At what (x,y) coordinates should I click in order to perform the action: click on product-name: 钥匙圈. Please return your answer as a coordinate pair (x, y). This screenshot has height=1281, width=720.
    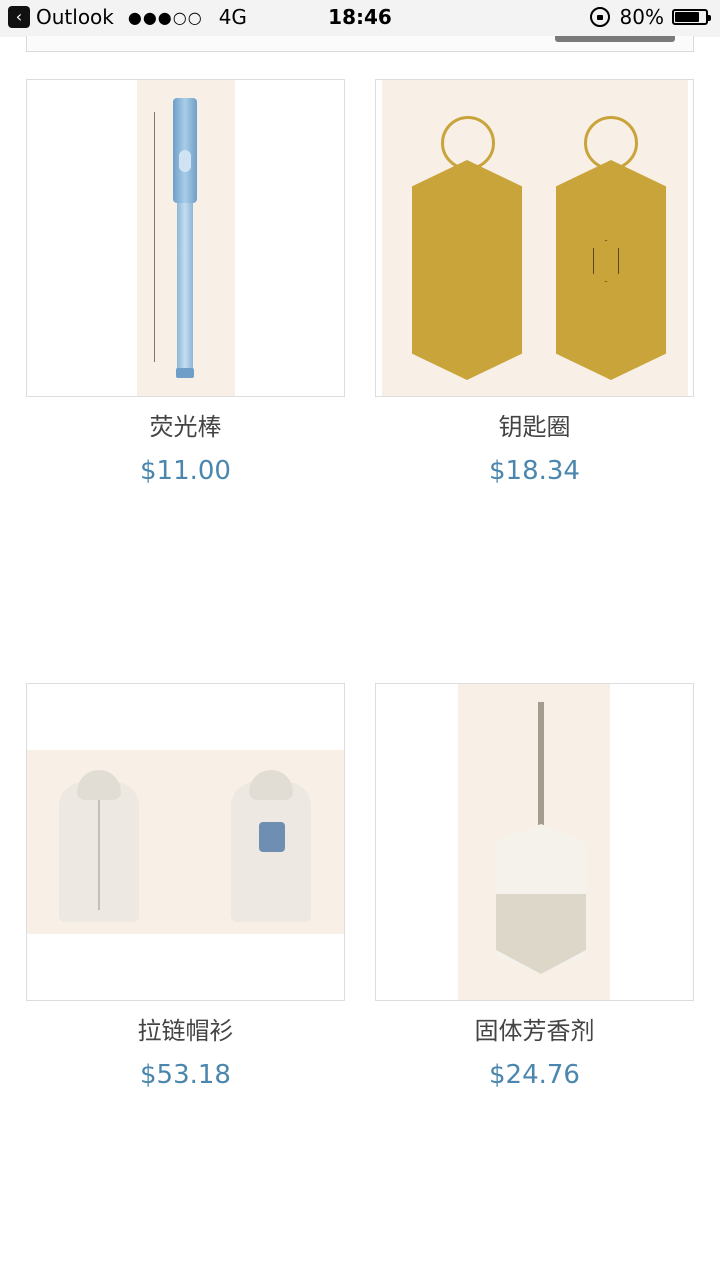
    Looking at the image, I should click on (534, 424).